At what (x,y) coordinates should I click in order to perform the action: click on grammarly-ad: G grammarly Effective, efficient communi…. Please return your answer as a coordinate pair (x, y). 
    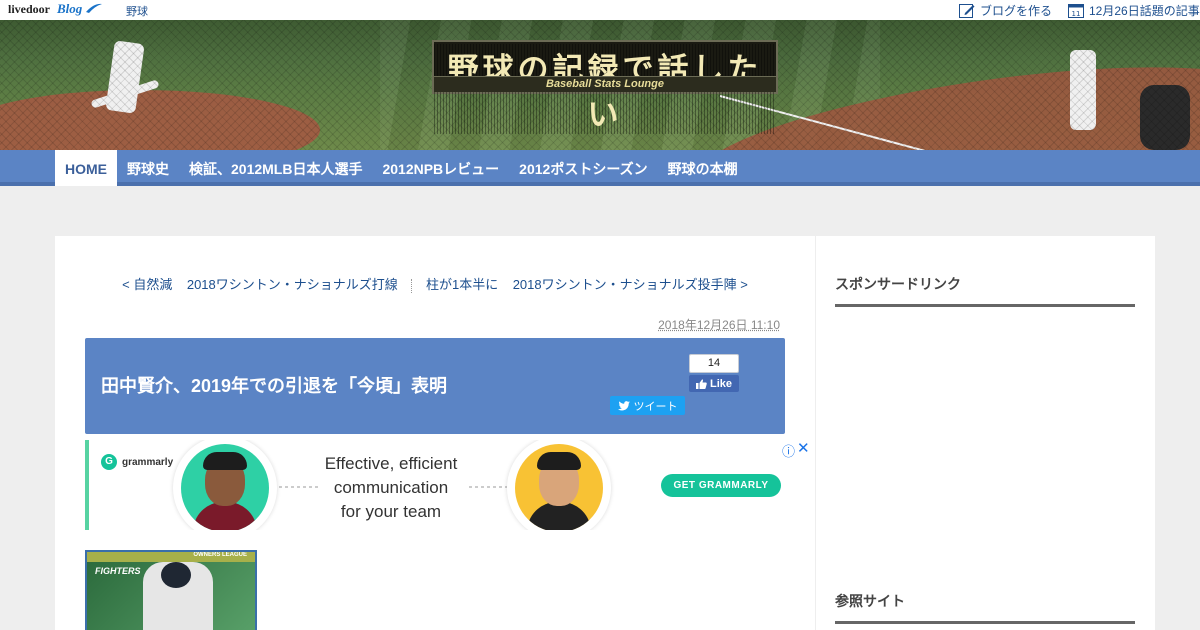
    Looking at the image, I should click on (435, 485).